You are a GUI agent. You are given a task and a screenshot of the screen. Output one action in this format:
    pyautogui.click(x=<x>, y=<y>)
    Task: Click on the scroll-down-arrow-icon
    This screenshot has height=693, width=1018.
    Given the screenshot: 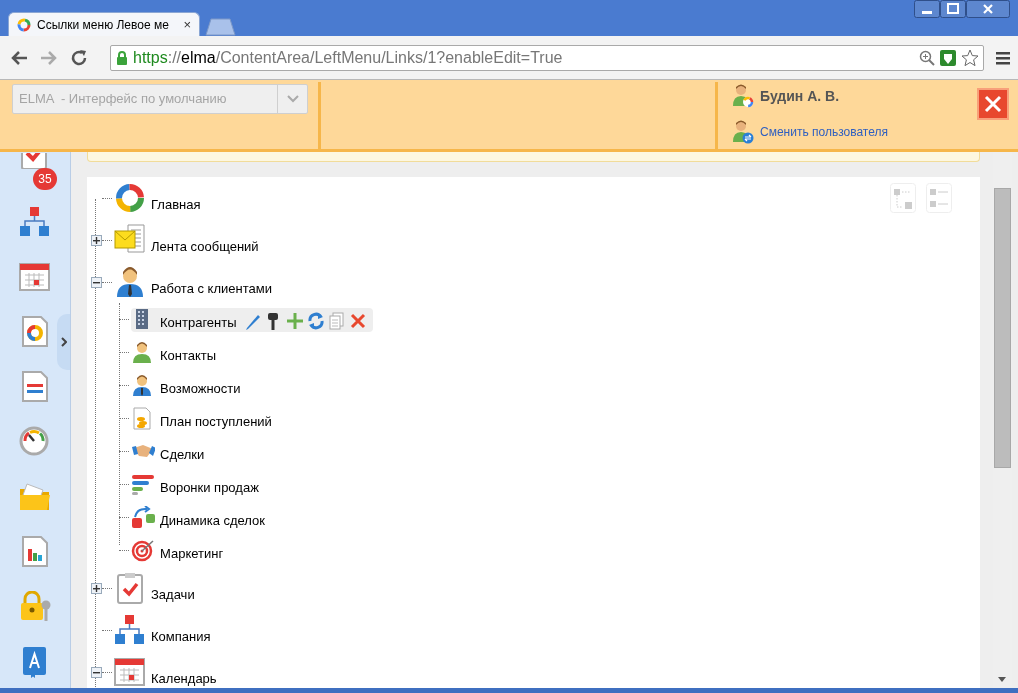 What is the action you would take?
    pyautogui.click(x=1002, y=679)
    